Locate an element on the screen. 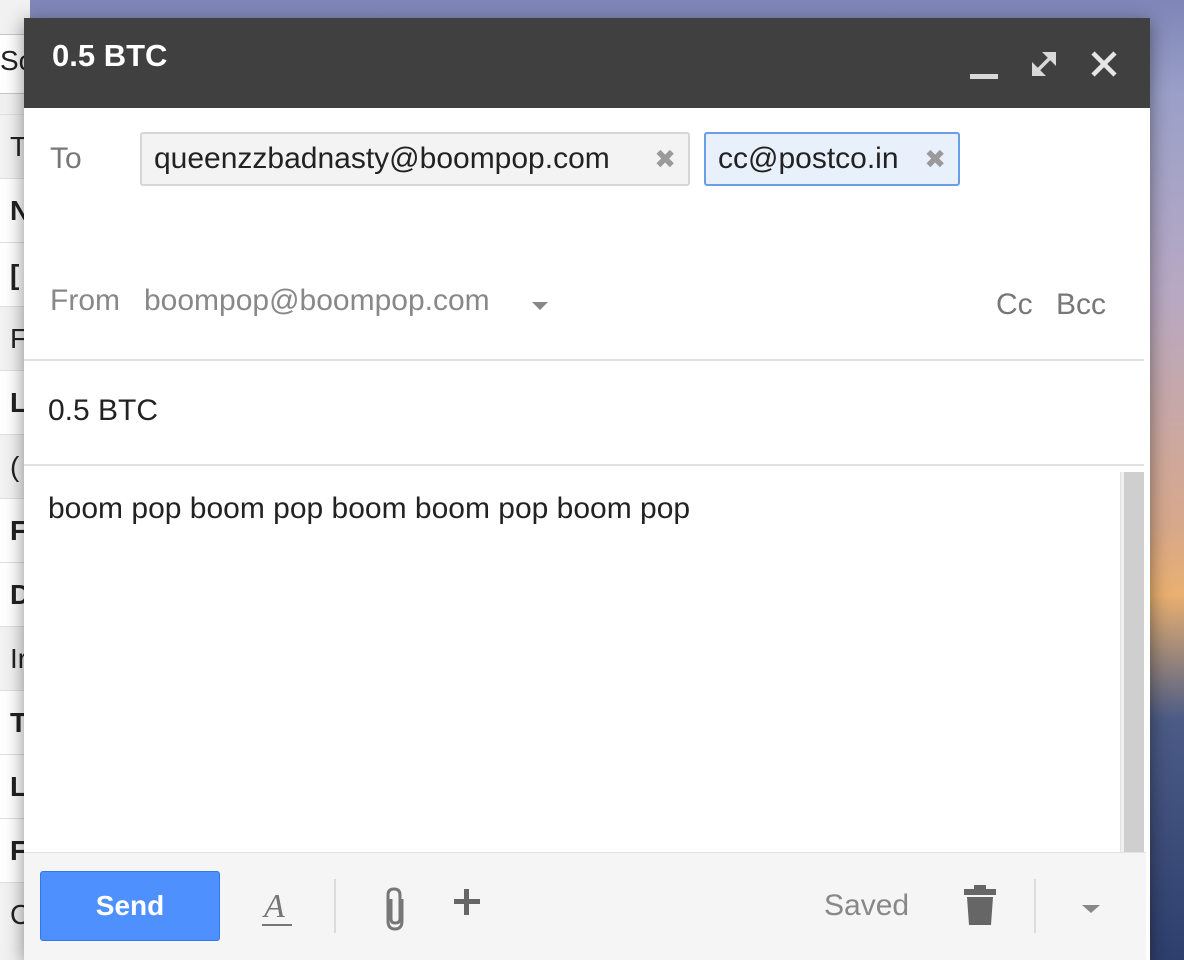  formatting-icon: A is located at coordinates (278, 907).